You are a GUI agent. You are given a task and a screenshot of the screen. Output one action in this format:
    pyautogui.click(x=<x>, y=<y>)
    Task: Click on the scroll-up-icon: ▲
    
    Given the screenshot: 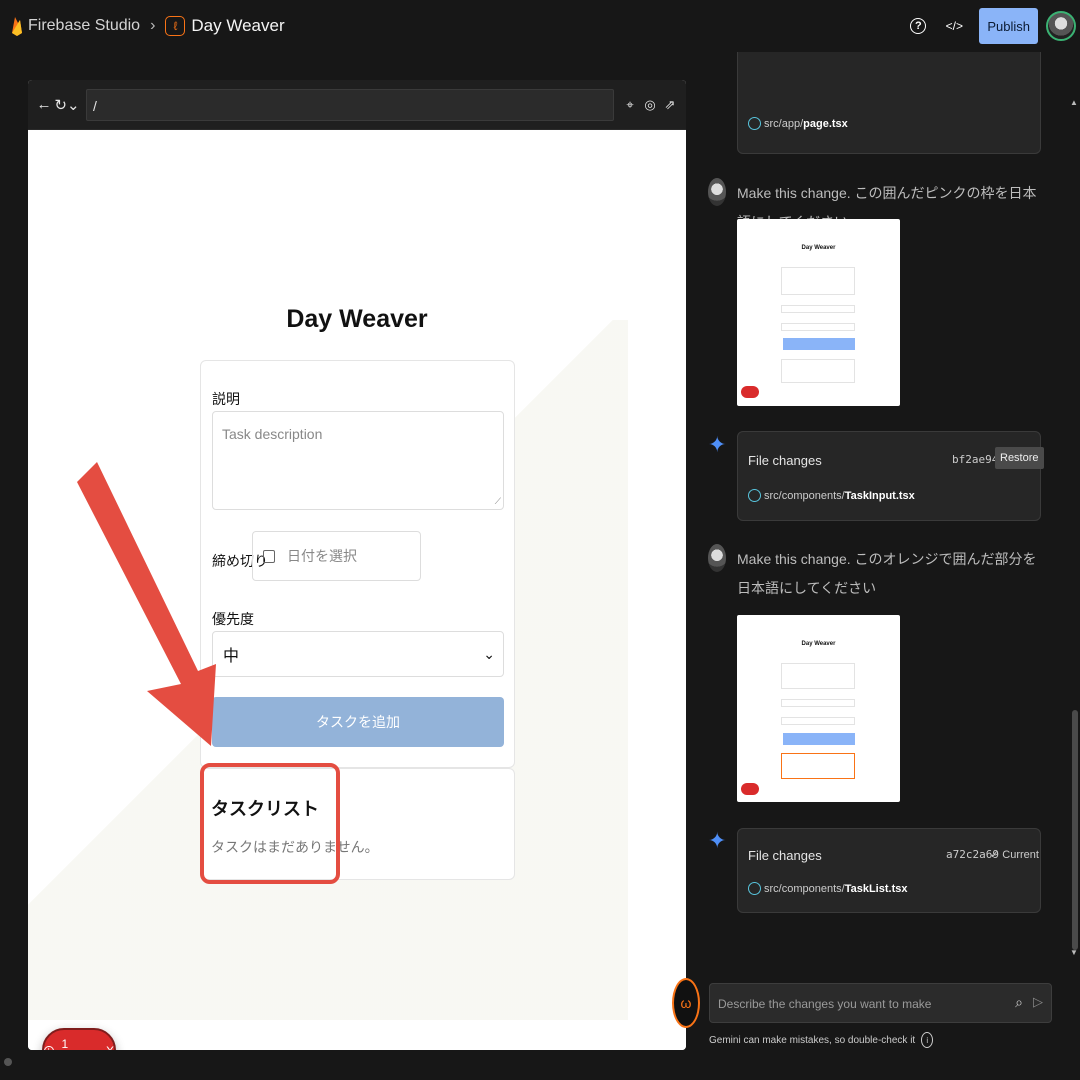 What is the action you would take?
    pyautogui.click(x=1074, y=102)
    